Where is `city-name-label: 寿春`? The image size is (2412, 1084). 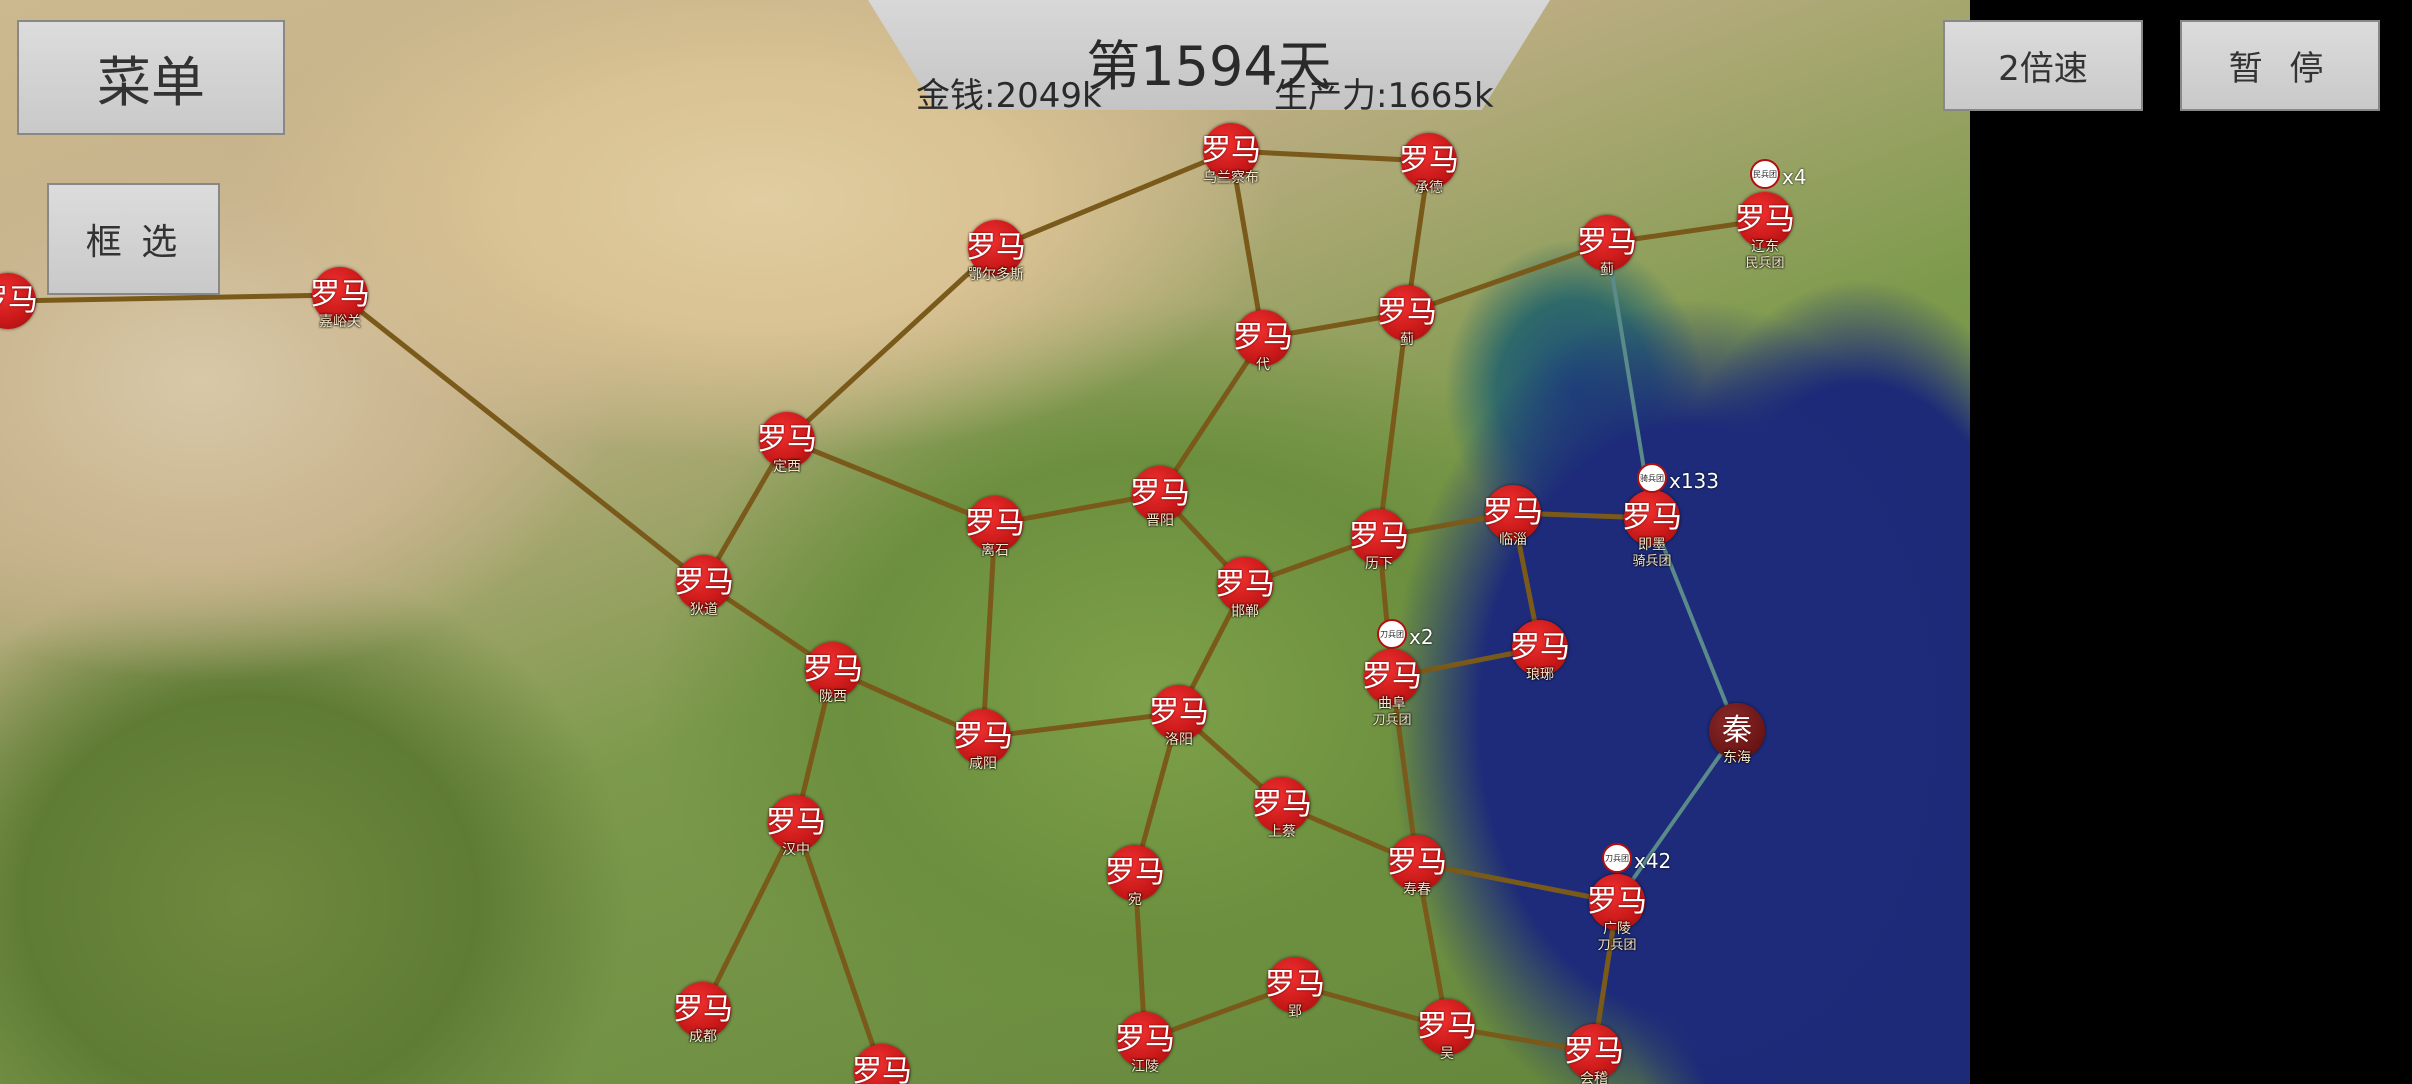 city-name-label: 寿春 is located at coordinates (1417, 890).